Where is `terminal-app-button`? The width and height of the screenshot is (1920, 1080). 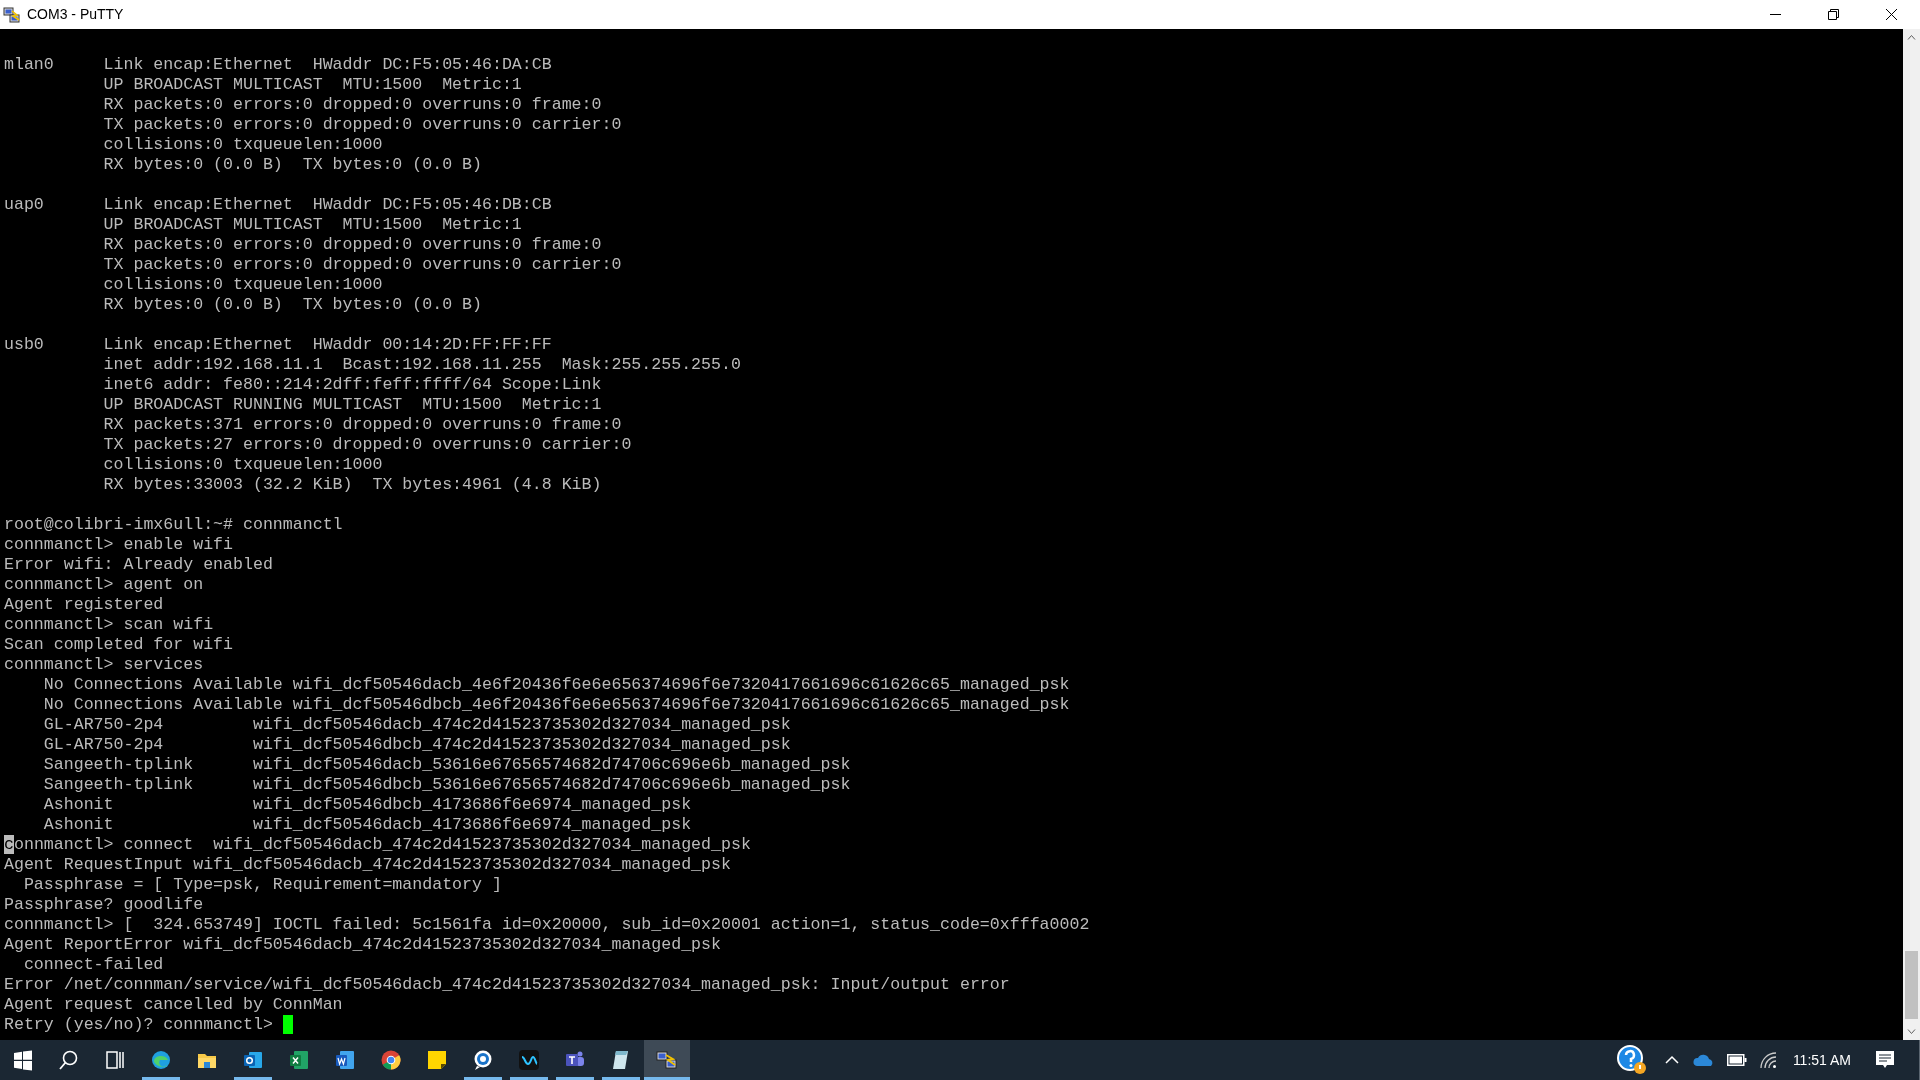 terminal-app-button is located at coordinates (667, 1060).